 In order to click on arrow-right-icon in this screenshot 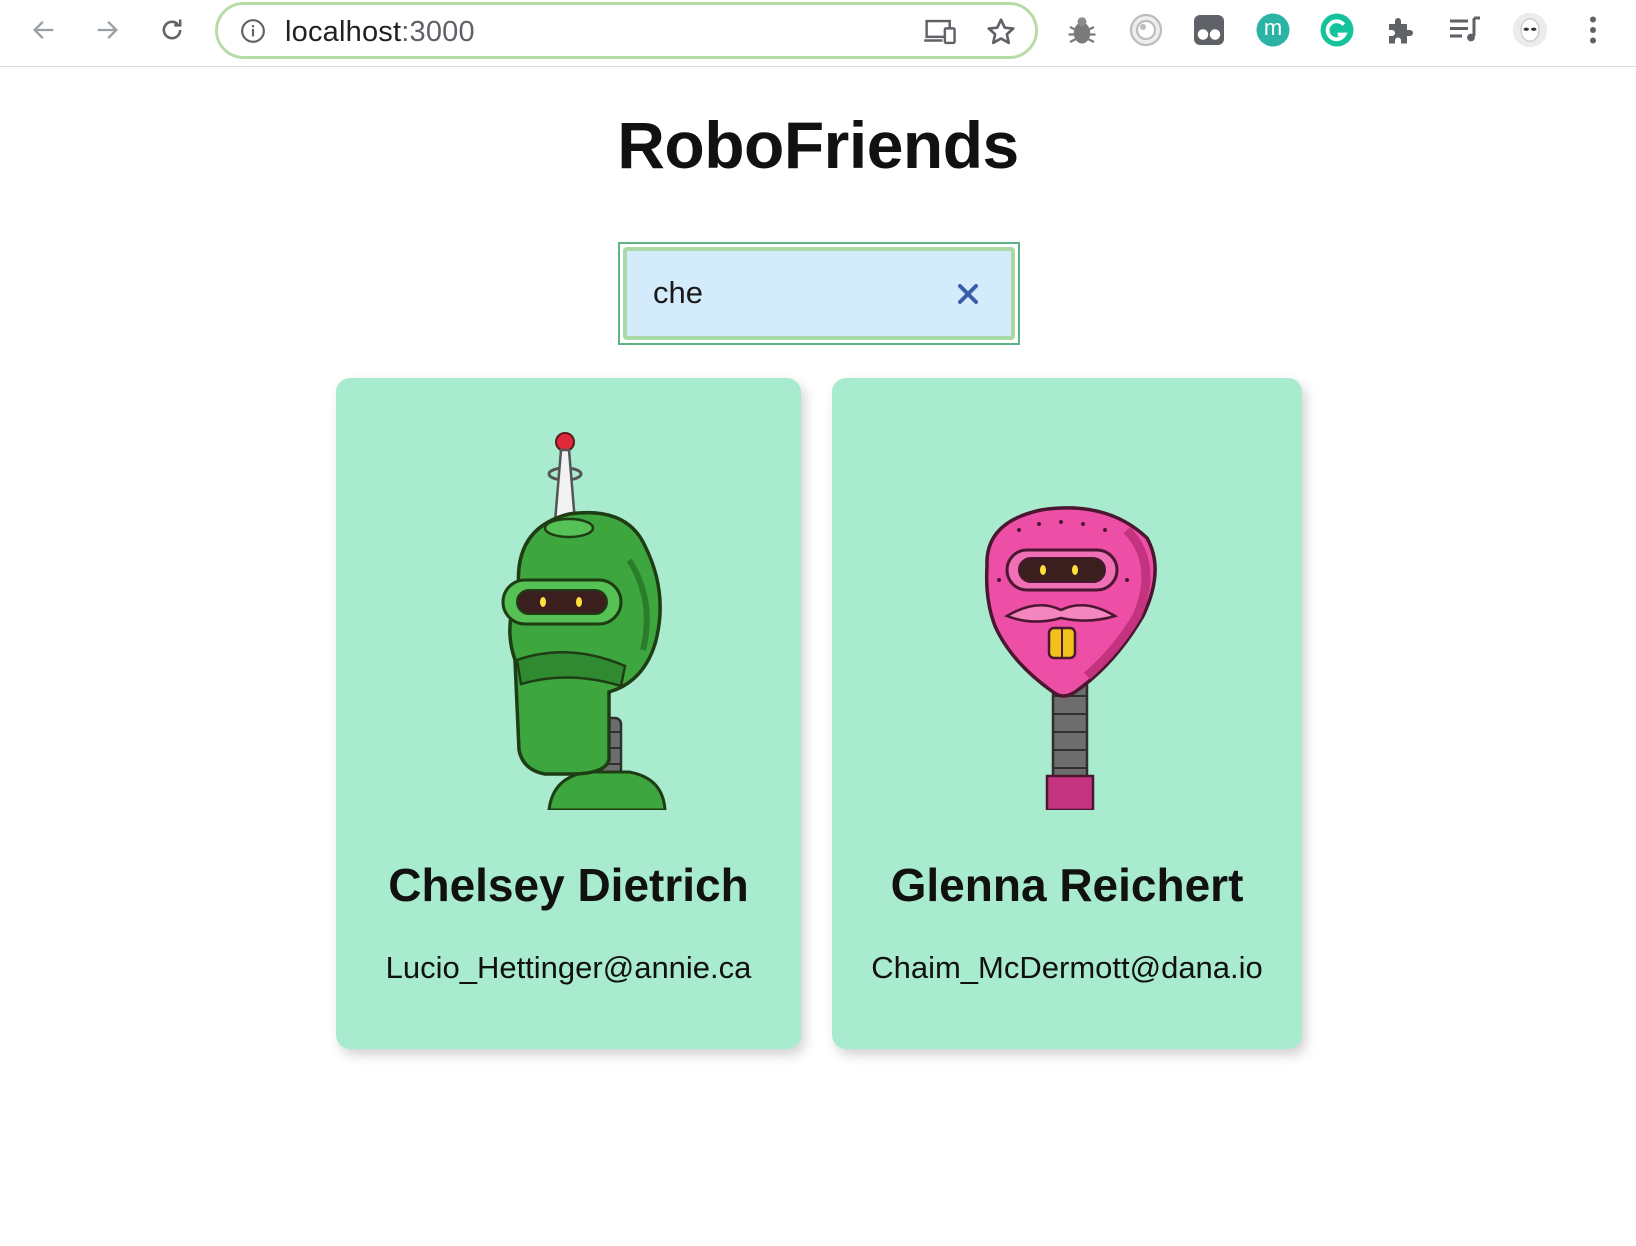, I will do `click(107, 30)`.